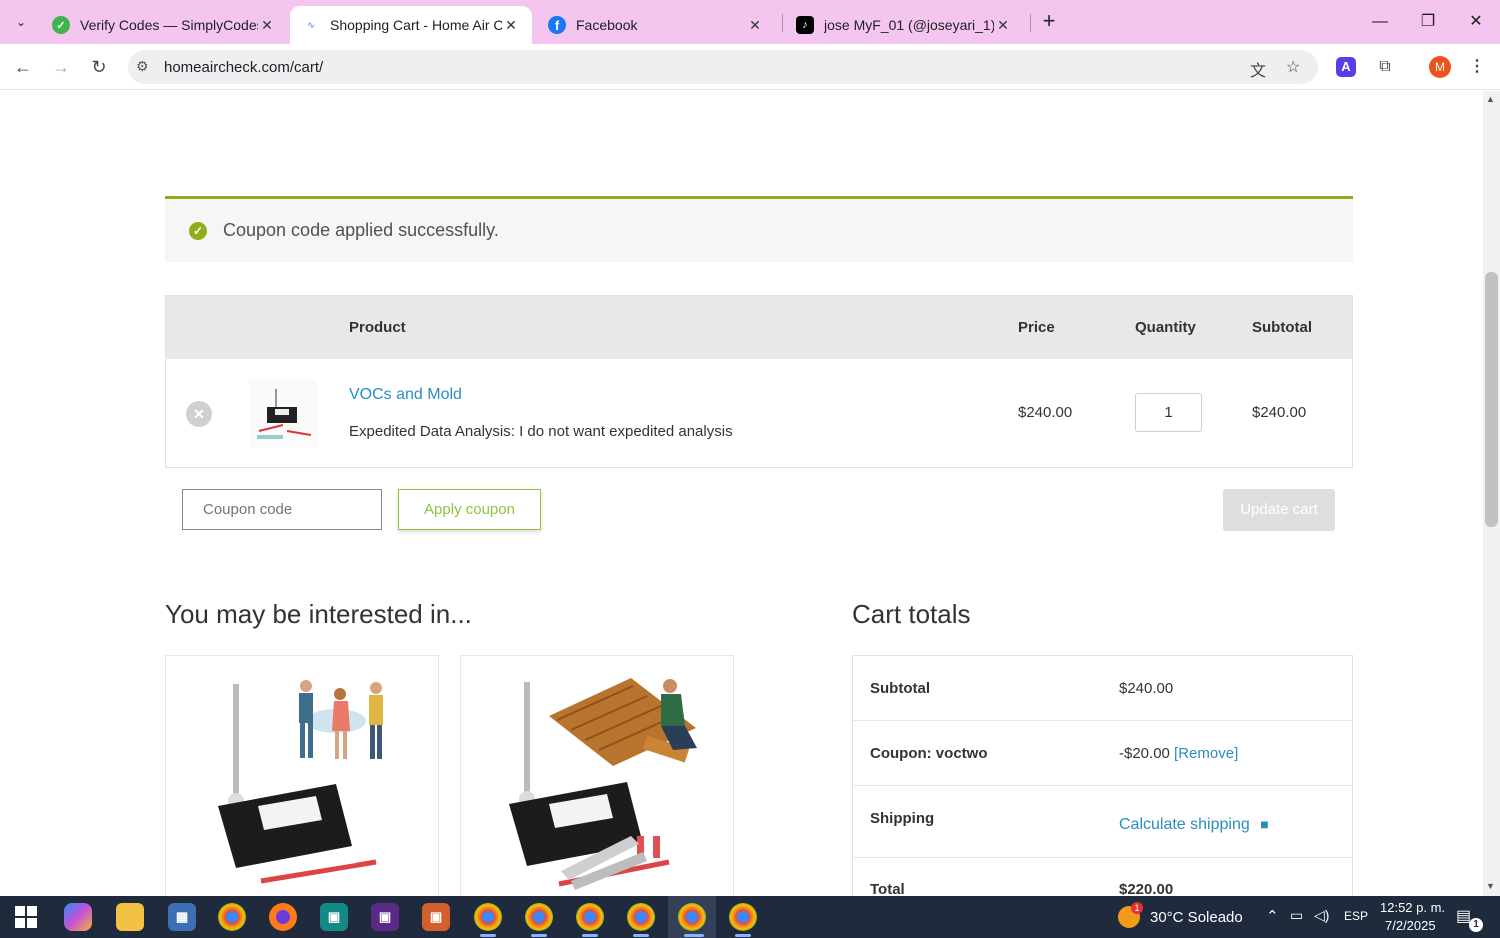 The image size is (1500, 938). I want to click on totals-row-shipping: Shipping Calculate shipping ■, so click(1102, 822).